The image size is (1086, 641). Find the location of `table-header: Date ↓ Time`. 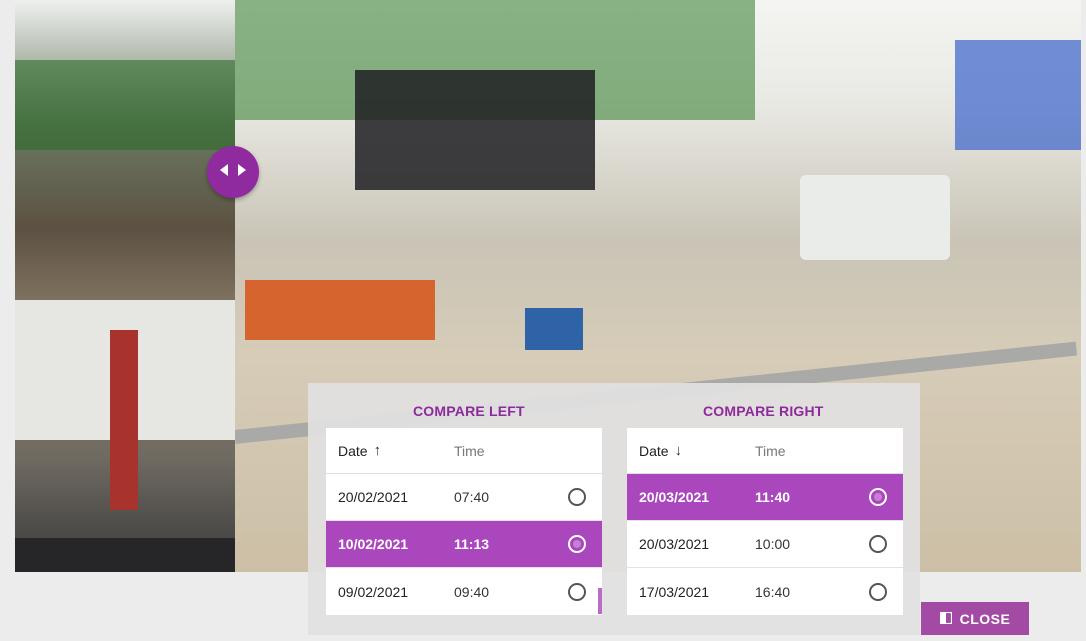

table-header: Date ↓ Time is located at coordinates (765, 451).